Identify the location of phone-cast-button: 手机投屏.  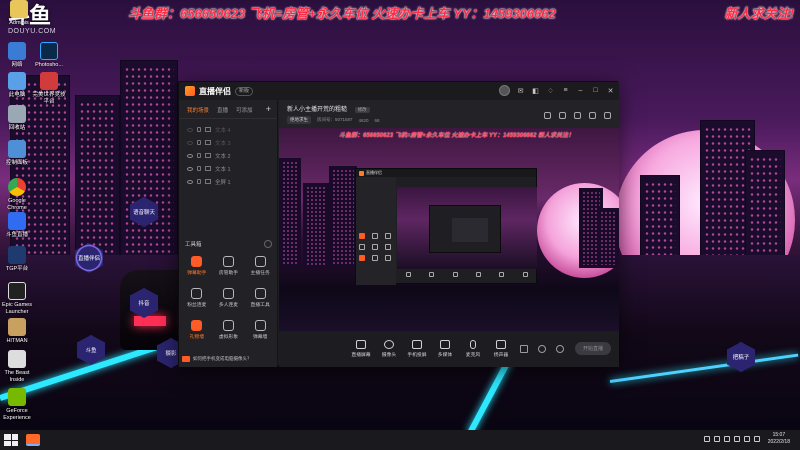
(417, 349).